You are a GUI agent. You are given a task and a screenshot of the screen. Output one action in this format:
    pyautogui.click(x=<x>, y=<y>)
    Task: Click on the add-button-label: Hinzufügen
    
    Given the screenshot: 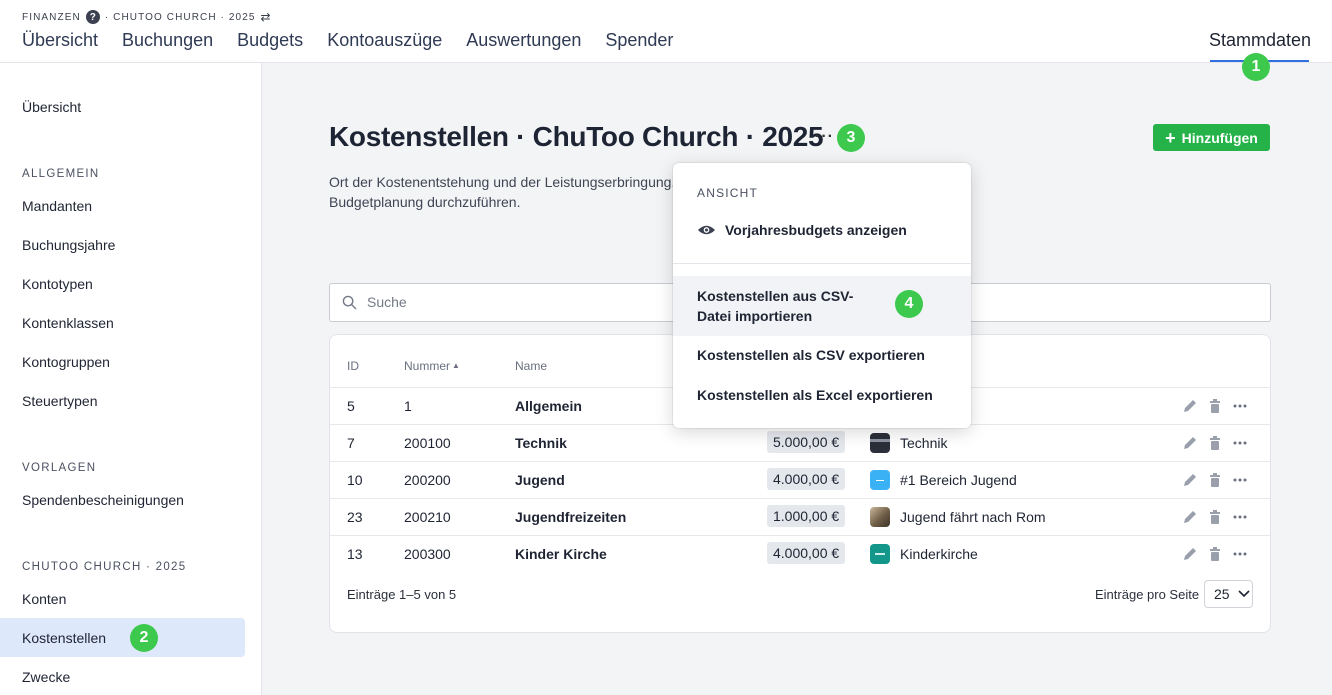 What is the action you would take?
    pyautogui.click(x=1219, y=137)
    